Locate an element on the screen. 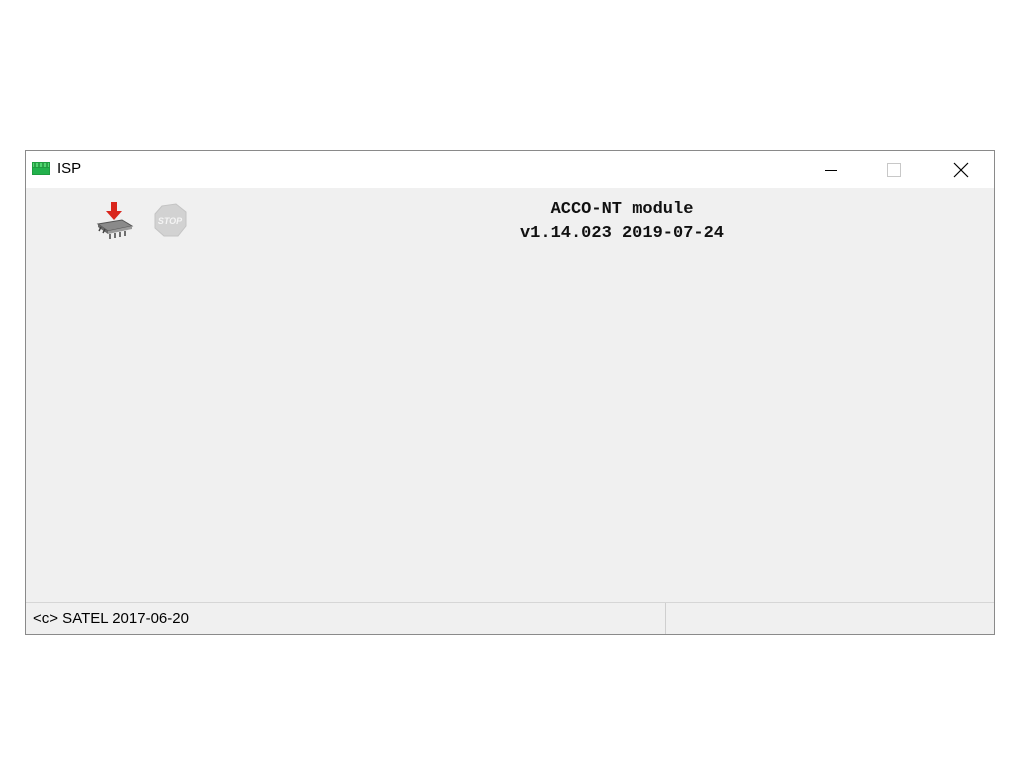 The width and height of the screenshot is (1024, 768). minimize-button is located at coordinates (831, 169).